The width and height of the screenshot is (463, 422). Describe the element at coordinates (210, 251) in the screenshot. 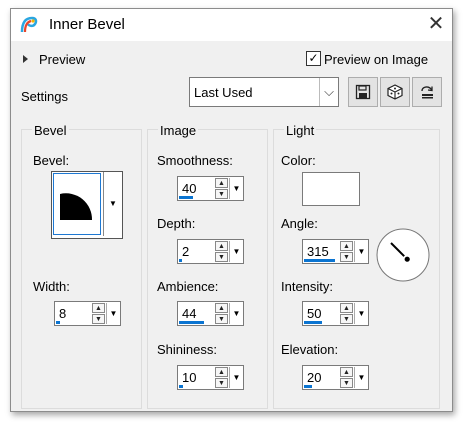

I see `depth-spinner: 2 ▲ ▼ ▼` at that location.